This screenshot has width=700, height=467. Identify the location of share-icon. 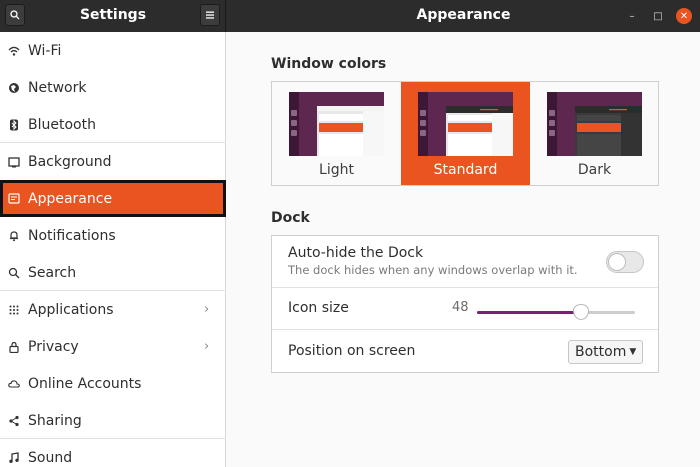
(14, 421).